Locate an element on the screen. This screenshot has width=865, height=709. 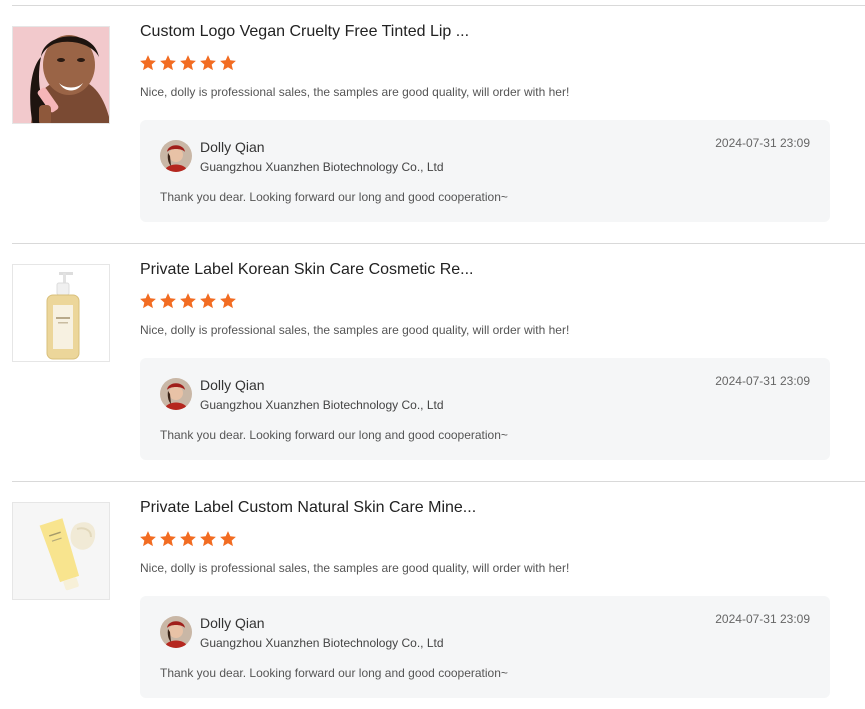
sunscreen-tube-image is located at coordinates (61, 551).